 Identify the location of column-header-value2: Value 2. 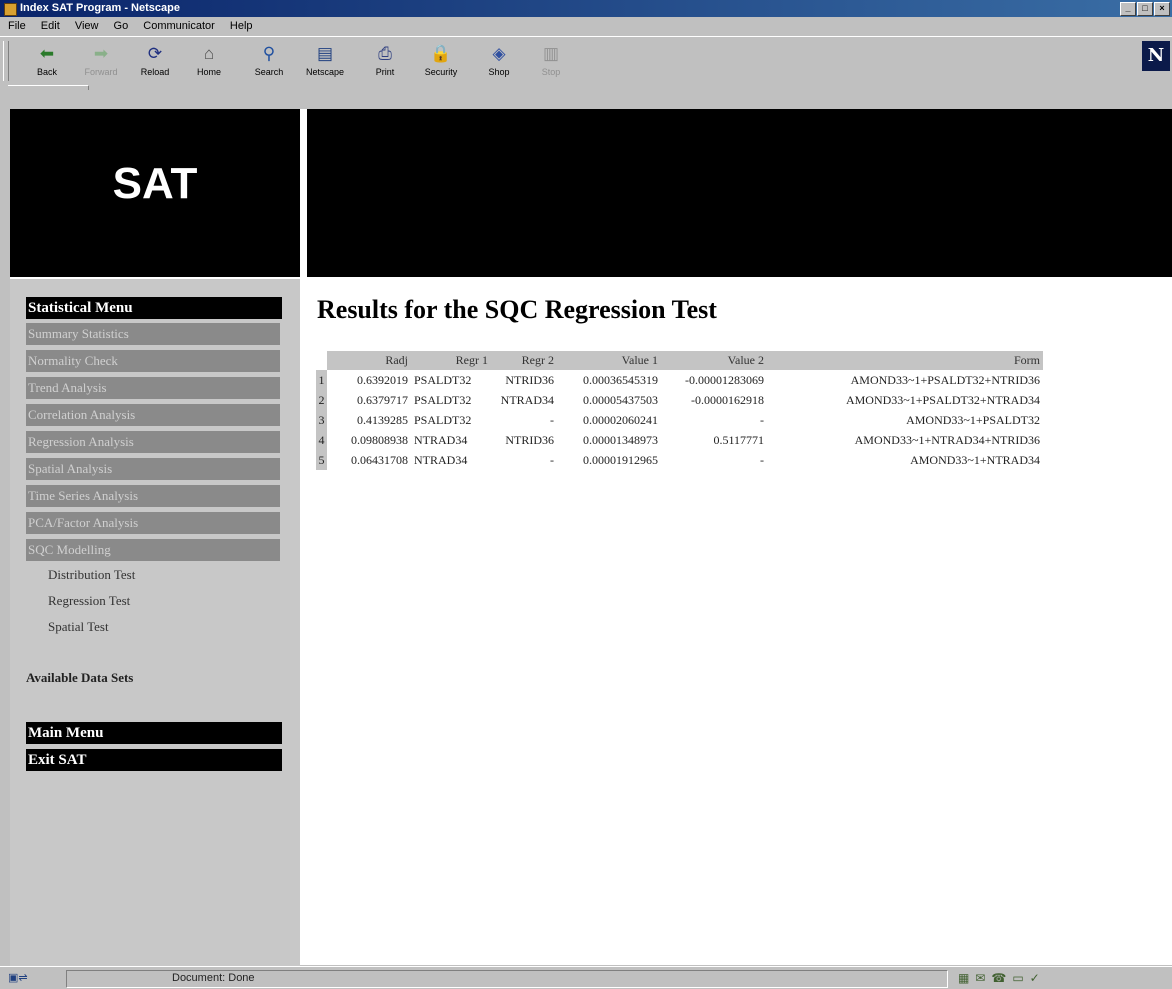
(714, 360).